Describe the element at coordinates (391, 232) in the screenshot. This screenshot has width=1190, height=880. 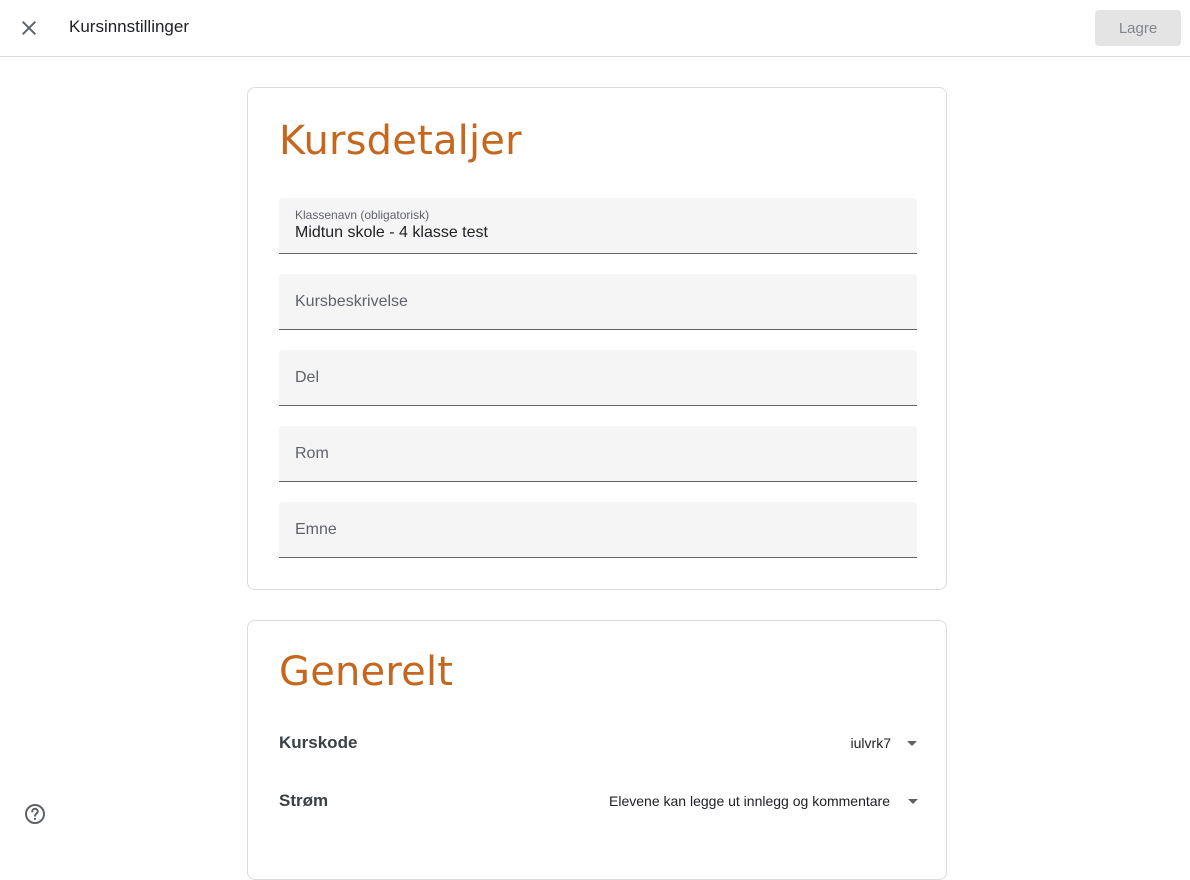
I see `class-name-value: Midtun skole - 4 klasse test` at that location.